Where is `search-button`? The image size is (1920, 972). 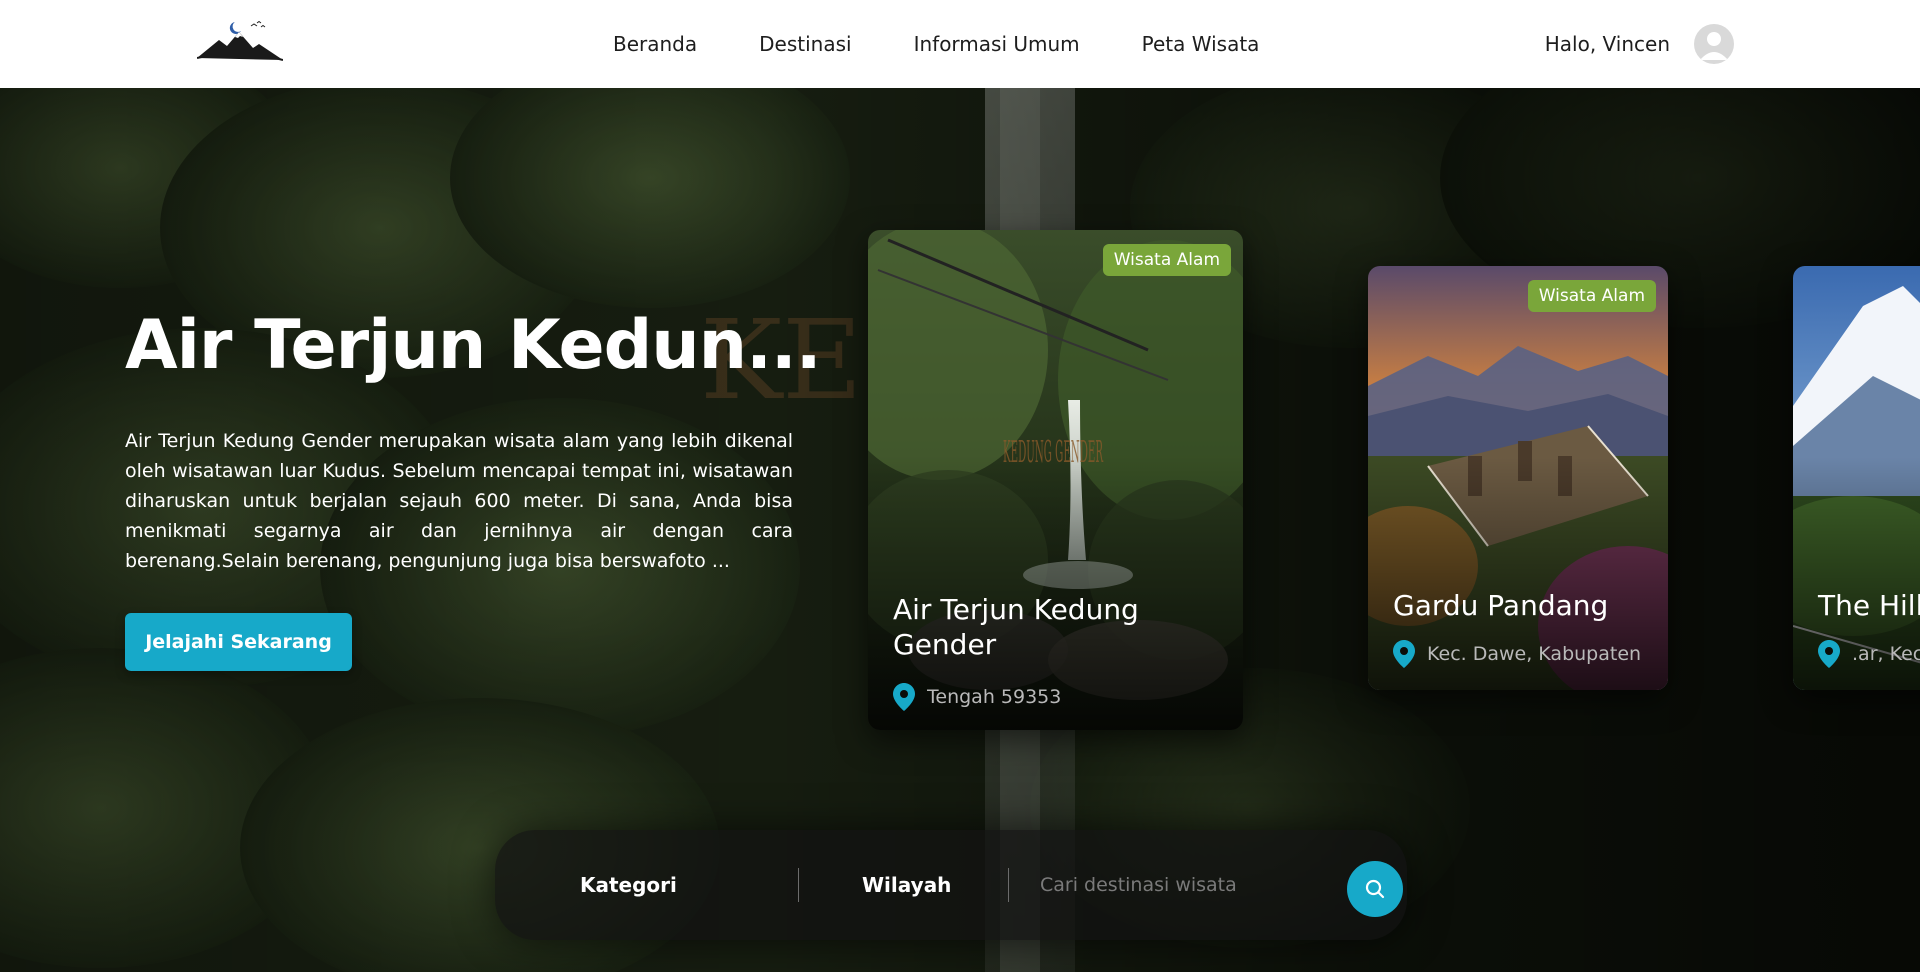 search-button is located at coordinates (1375, 889).